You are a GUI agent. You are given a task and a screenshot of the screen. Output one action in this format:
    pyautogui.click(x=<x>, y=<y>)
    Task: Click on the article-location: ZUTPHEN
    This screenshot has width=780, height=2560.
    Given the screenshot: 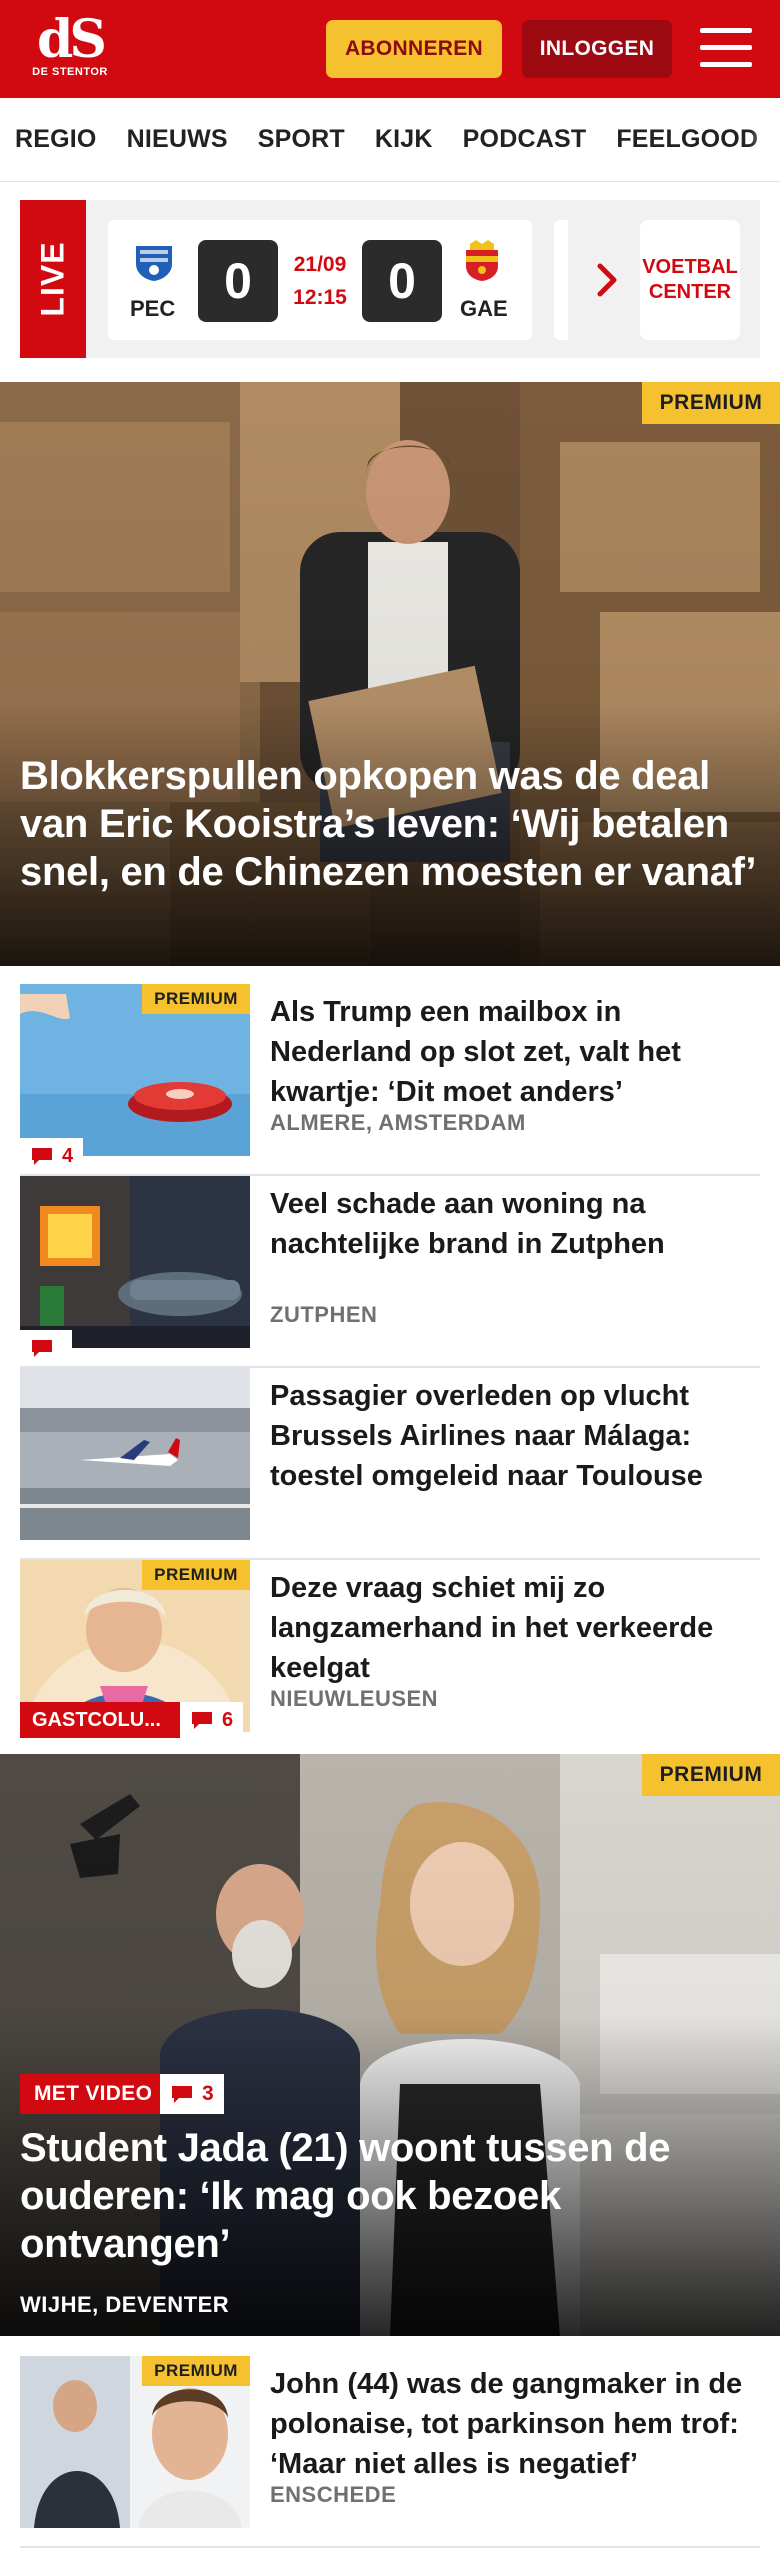 What is the action you would take?
    pyautogui.click(x=324, y=1314)
    